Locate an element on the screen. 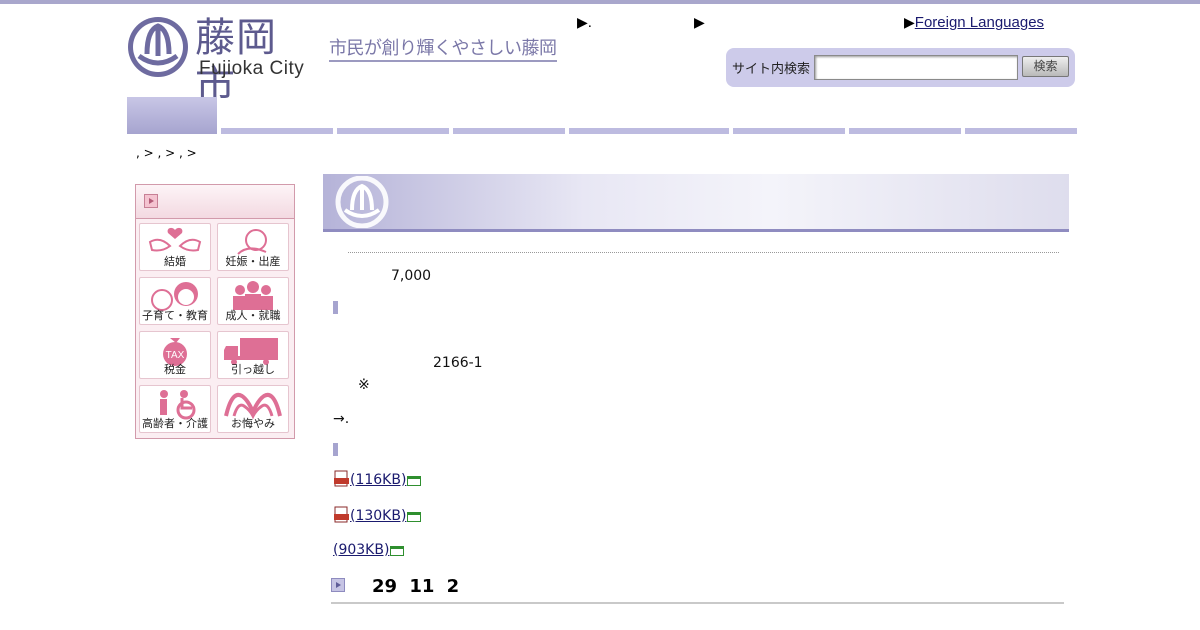 This screenshot has height=630, width=1200. note-mark: ※ is located at coordinates (364, 385).